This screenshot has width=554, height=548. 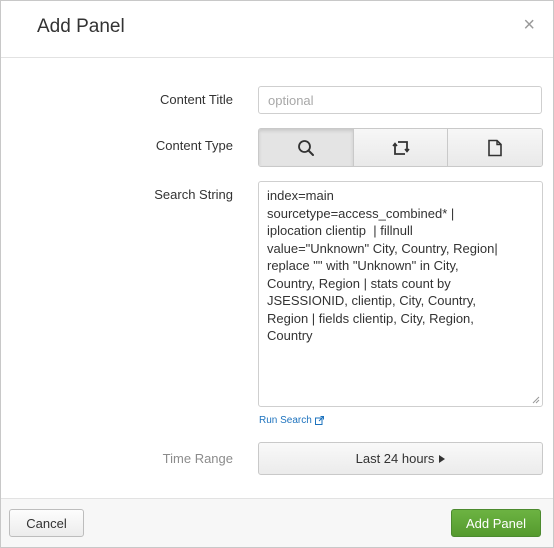 I want to click on content-title-input, so click(x=400, y=100).